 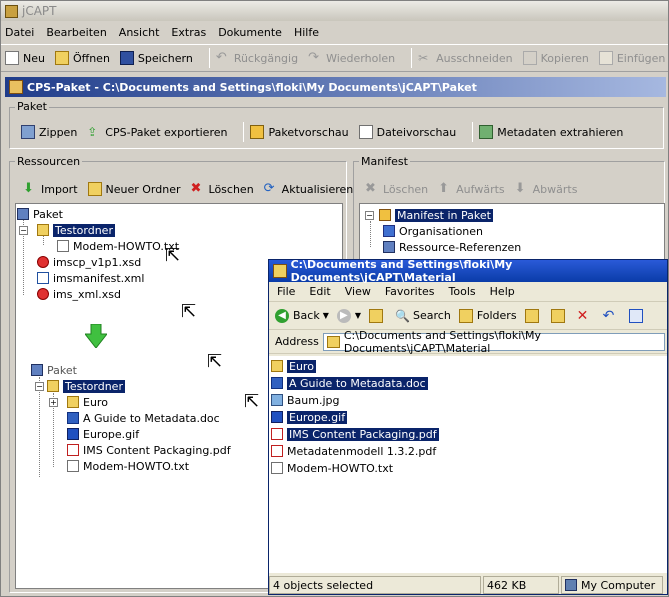 I want to click on up-folder-button, so click(x=378, y=316).